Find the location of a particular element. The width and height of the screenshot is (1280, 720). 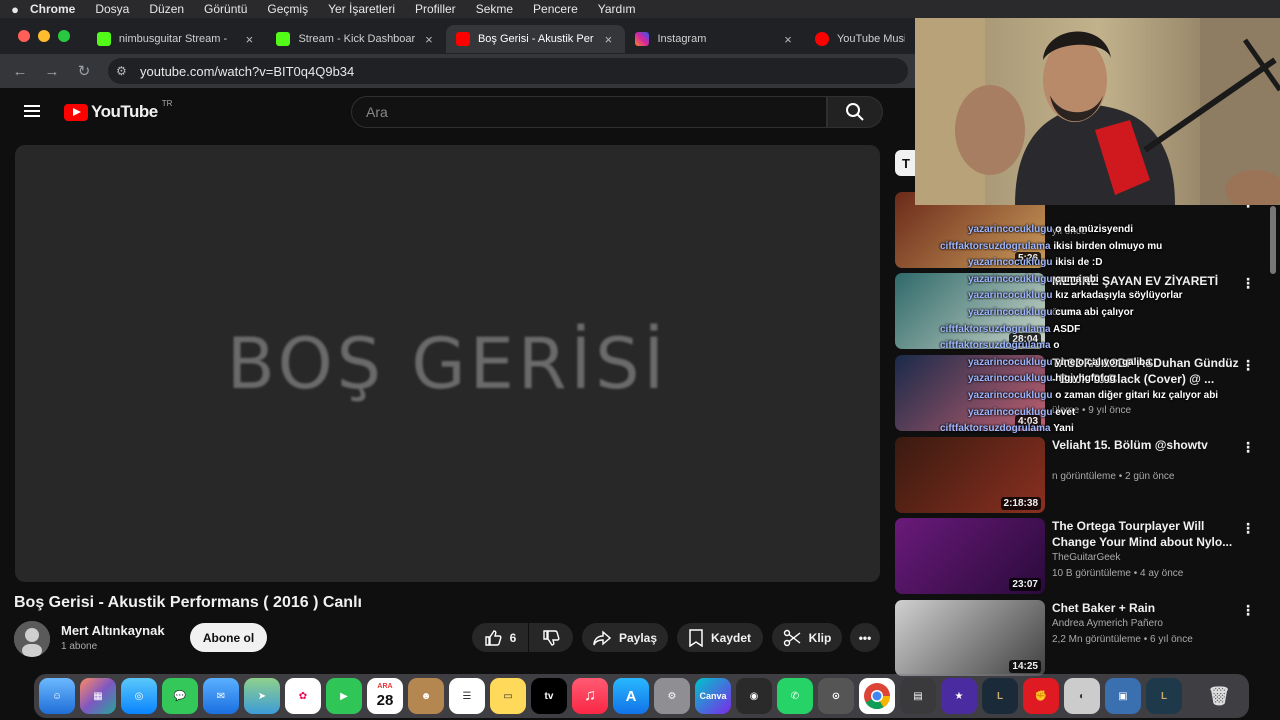

video-thumbnail: 2:18:38 is located at coordinates (970, 475).